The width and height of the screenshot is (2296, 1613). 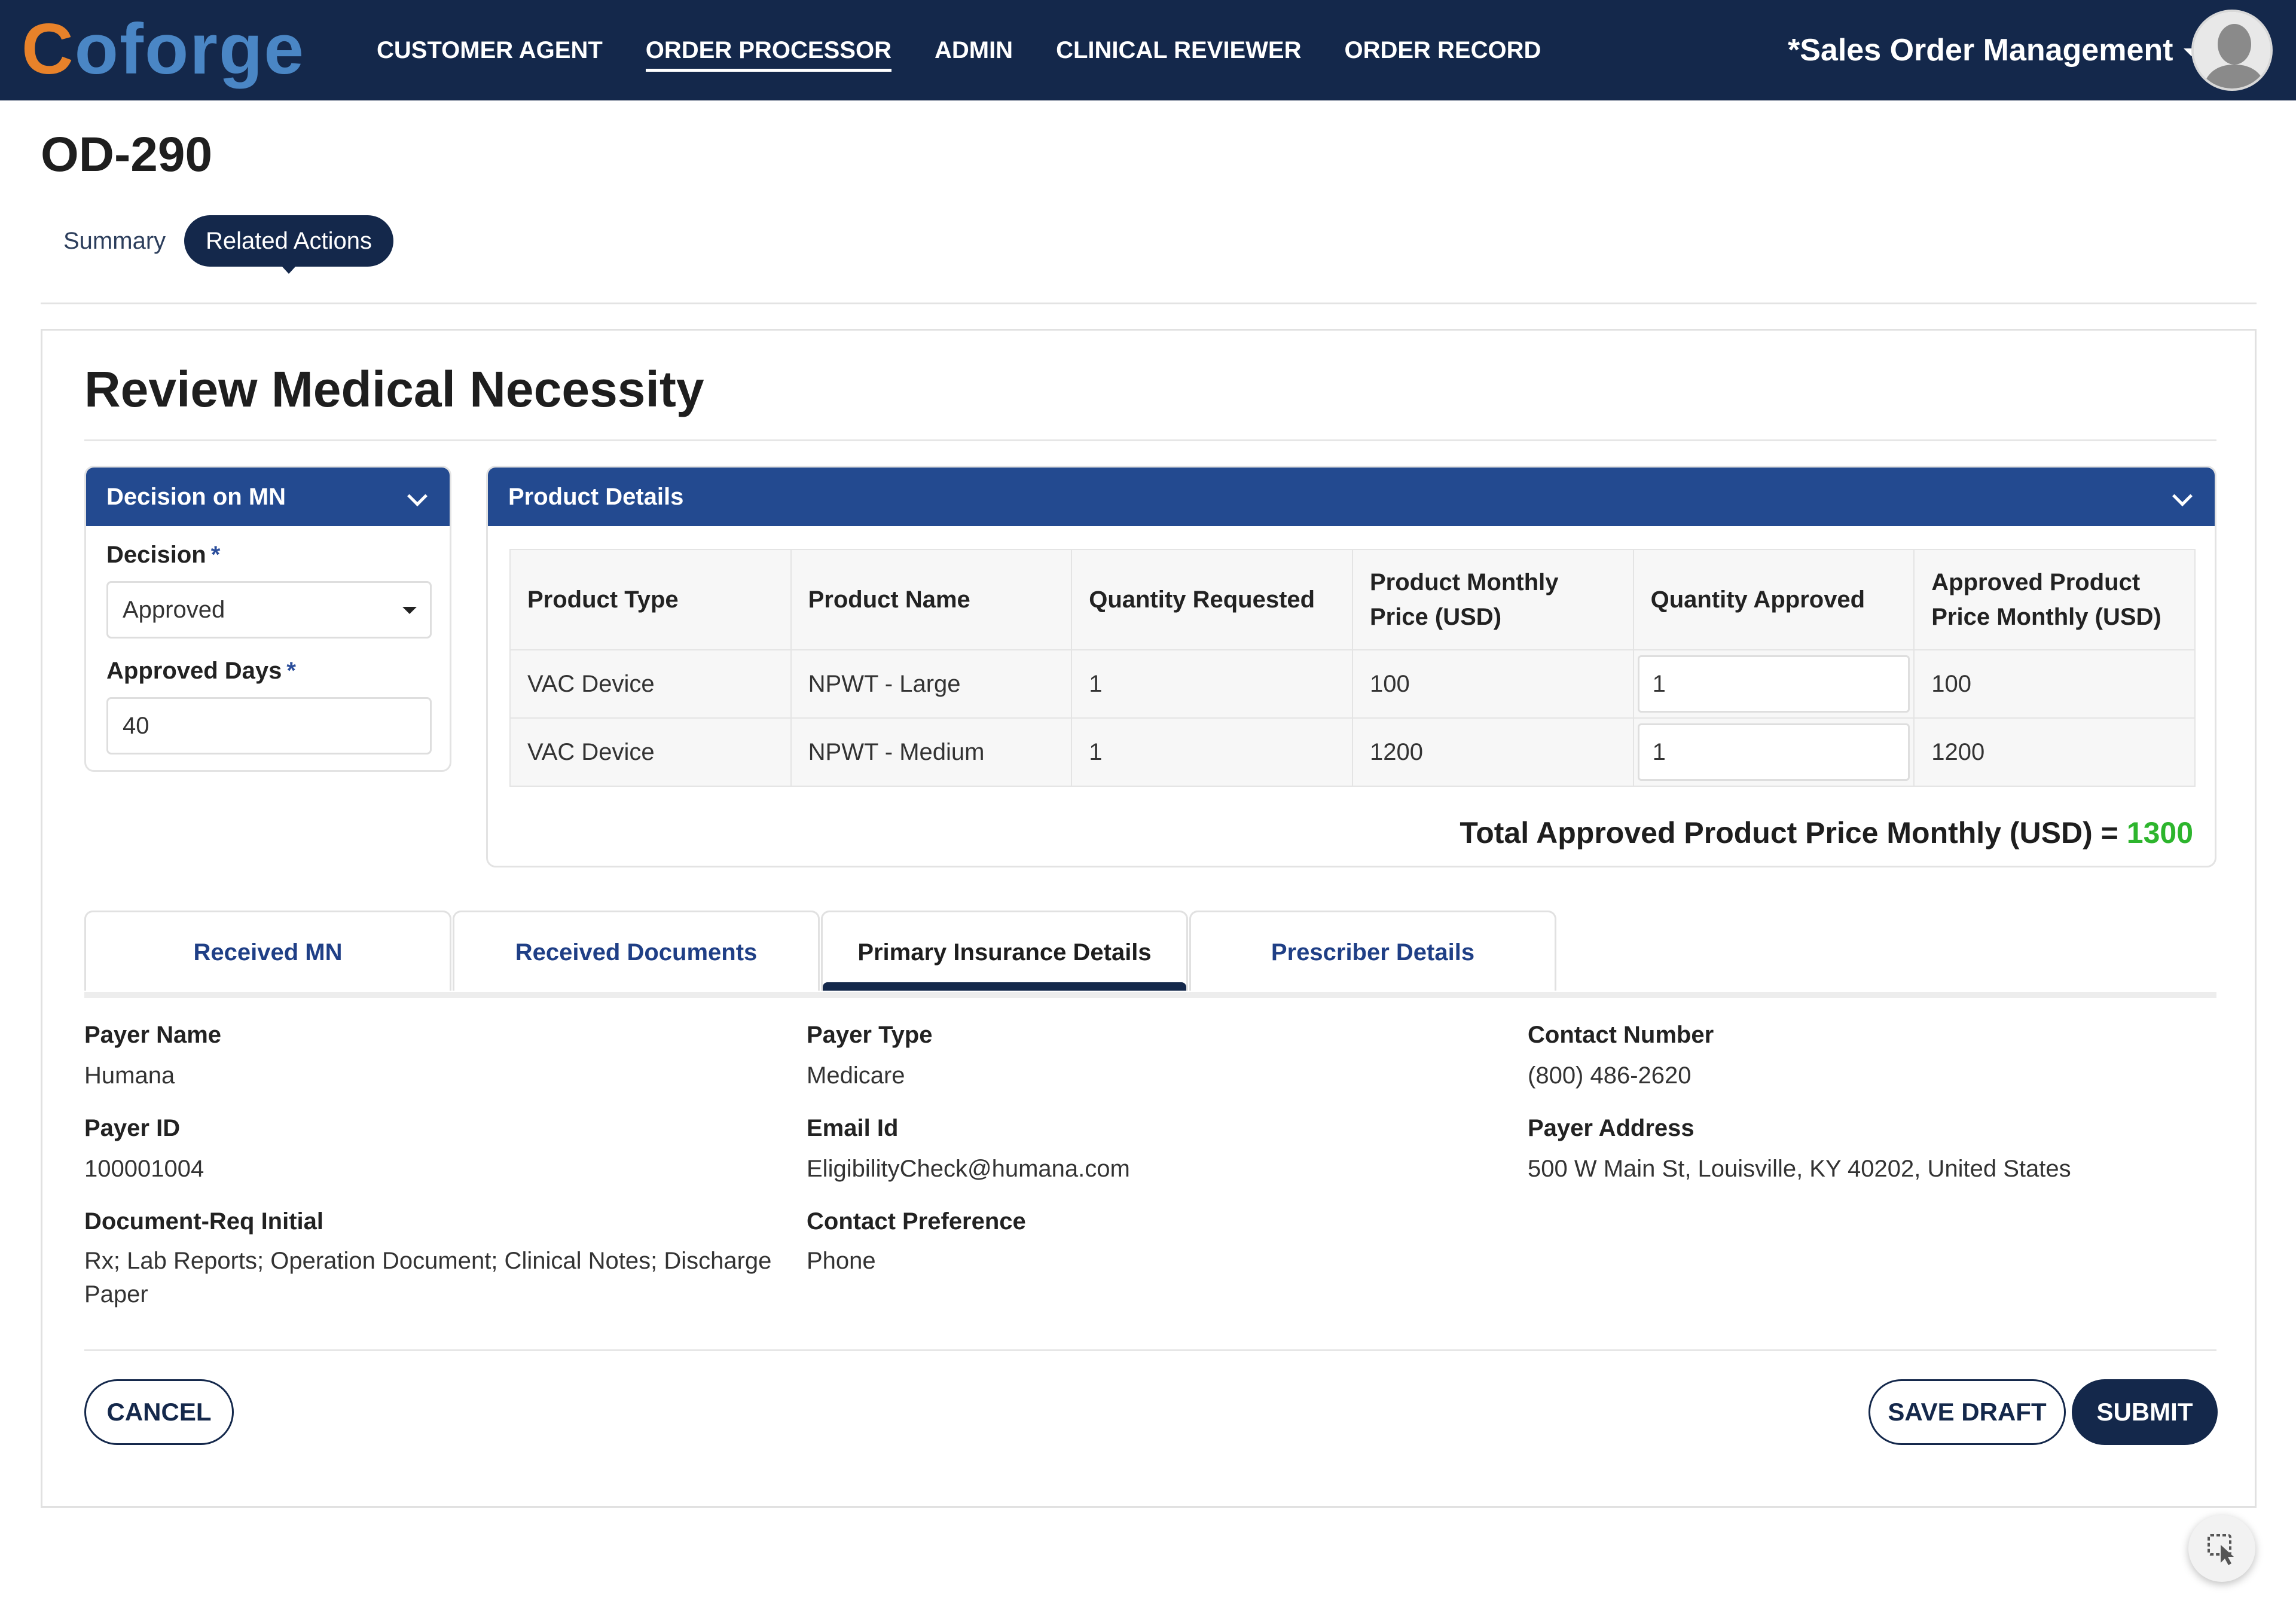 I want to click on decision-panel-header: Decision on MN, so click(x=268, y=497).